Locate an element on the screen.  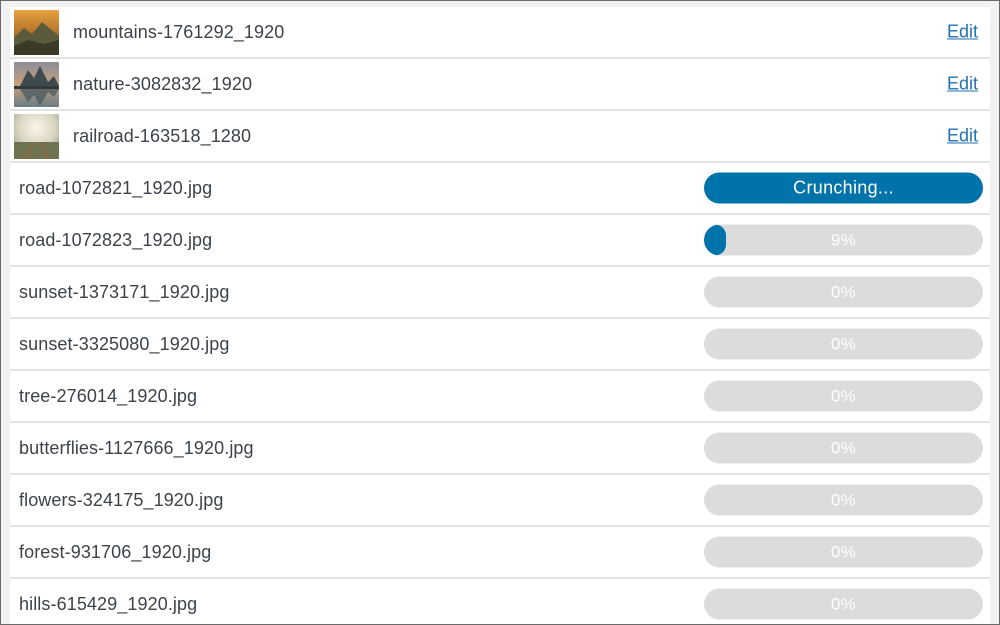
file-name: railroad-163518_1280 is located at coordinates (162, 135).